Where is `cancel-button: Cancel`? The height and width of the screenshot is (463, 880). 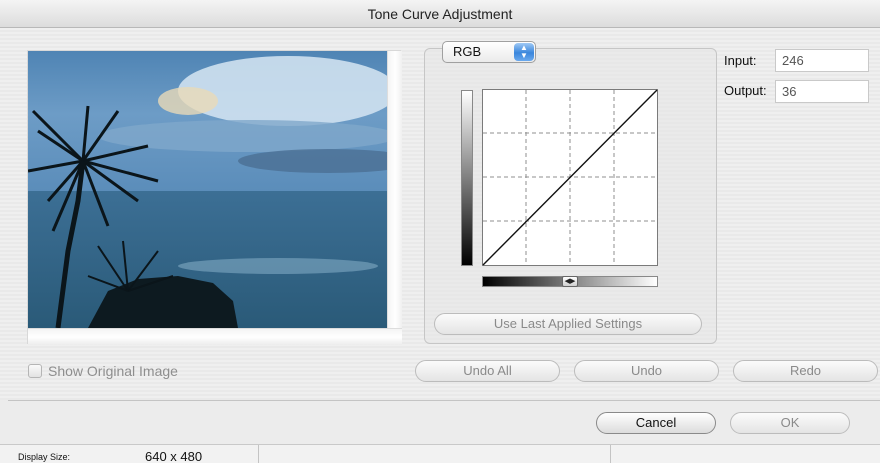 cancel-button: Cancel is located at coordinates (656, 423).